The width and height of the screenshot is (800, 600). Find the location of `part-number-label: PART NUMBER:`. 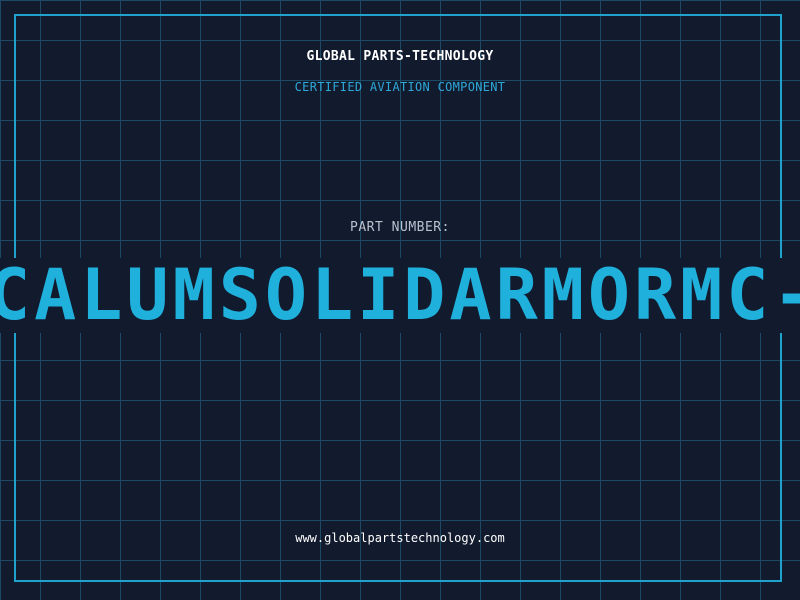

part-number-label: PART NUMBER: is located at coordinates (400, 227).